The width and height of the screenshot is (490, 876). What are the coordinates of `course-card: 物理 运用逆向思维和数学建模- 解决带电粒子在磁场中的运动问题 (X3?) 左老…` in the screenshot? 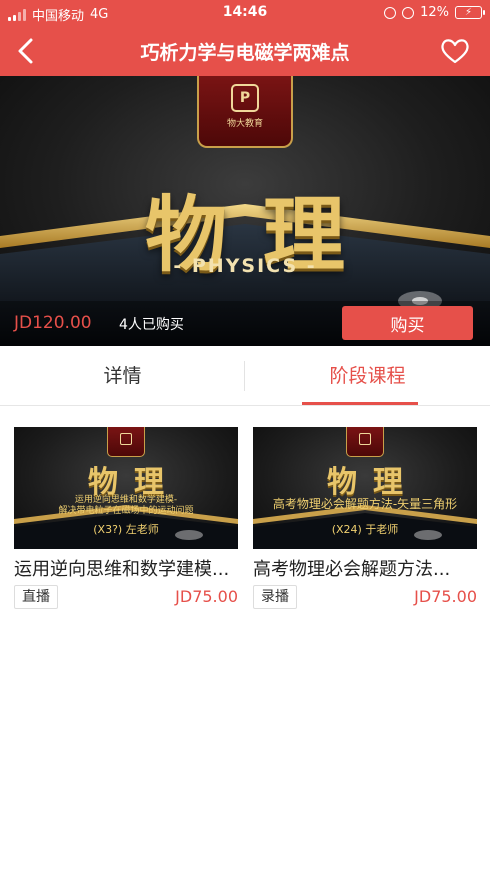 It's located at (126, 519).